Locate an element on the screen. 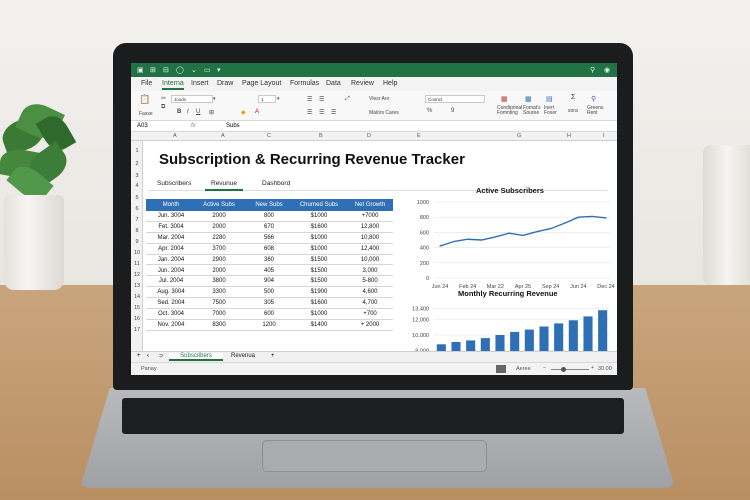  table-cell: $1900 is located at coordinates (319, 292).